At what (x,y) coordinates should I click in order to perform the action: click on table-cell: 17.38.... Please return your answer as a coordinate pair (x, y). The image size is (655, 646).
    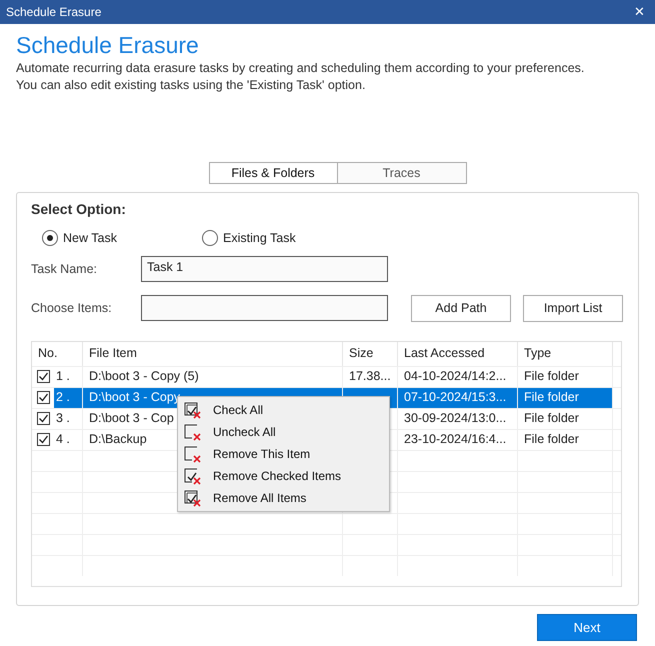
    Looking at the image, I should click on (370, 376).